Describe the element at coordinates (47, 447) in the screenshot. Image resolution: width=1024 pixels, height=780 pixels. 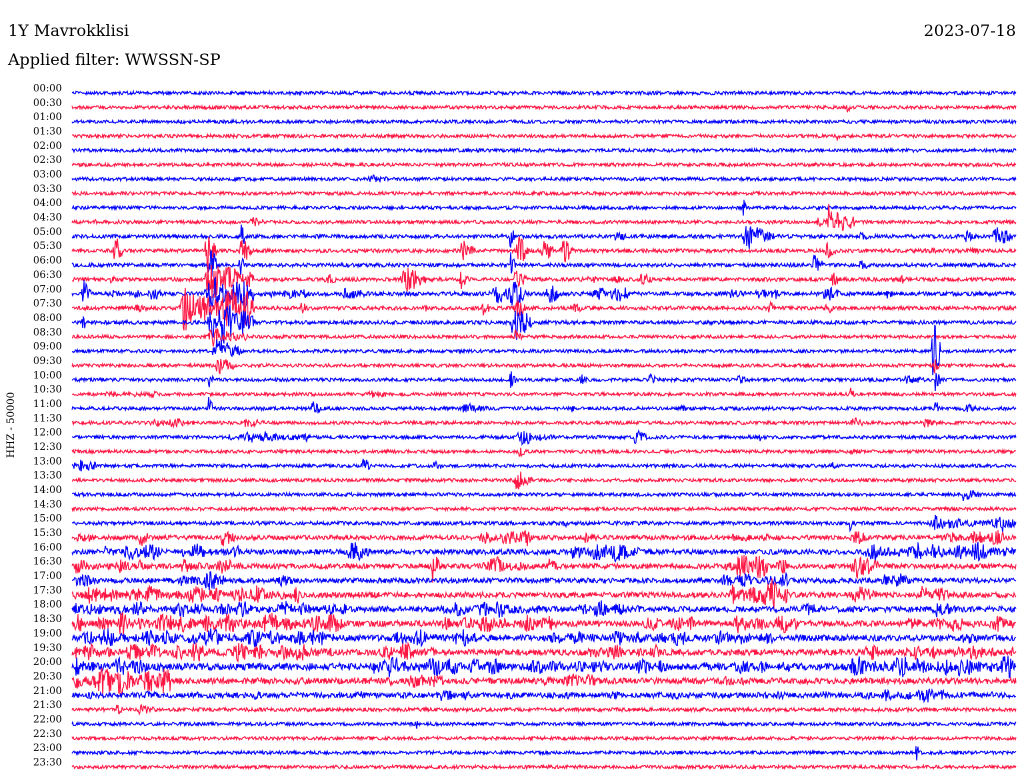
I see `time-label-12-30: 12:30` at that location.